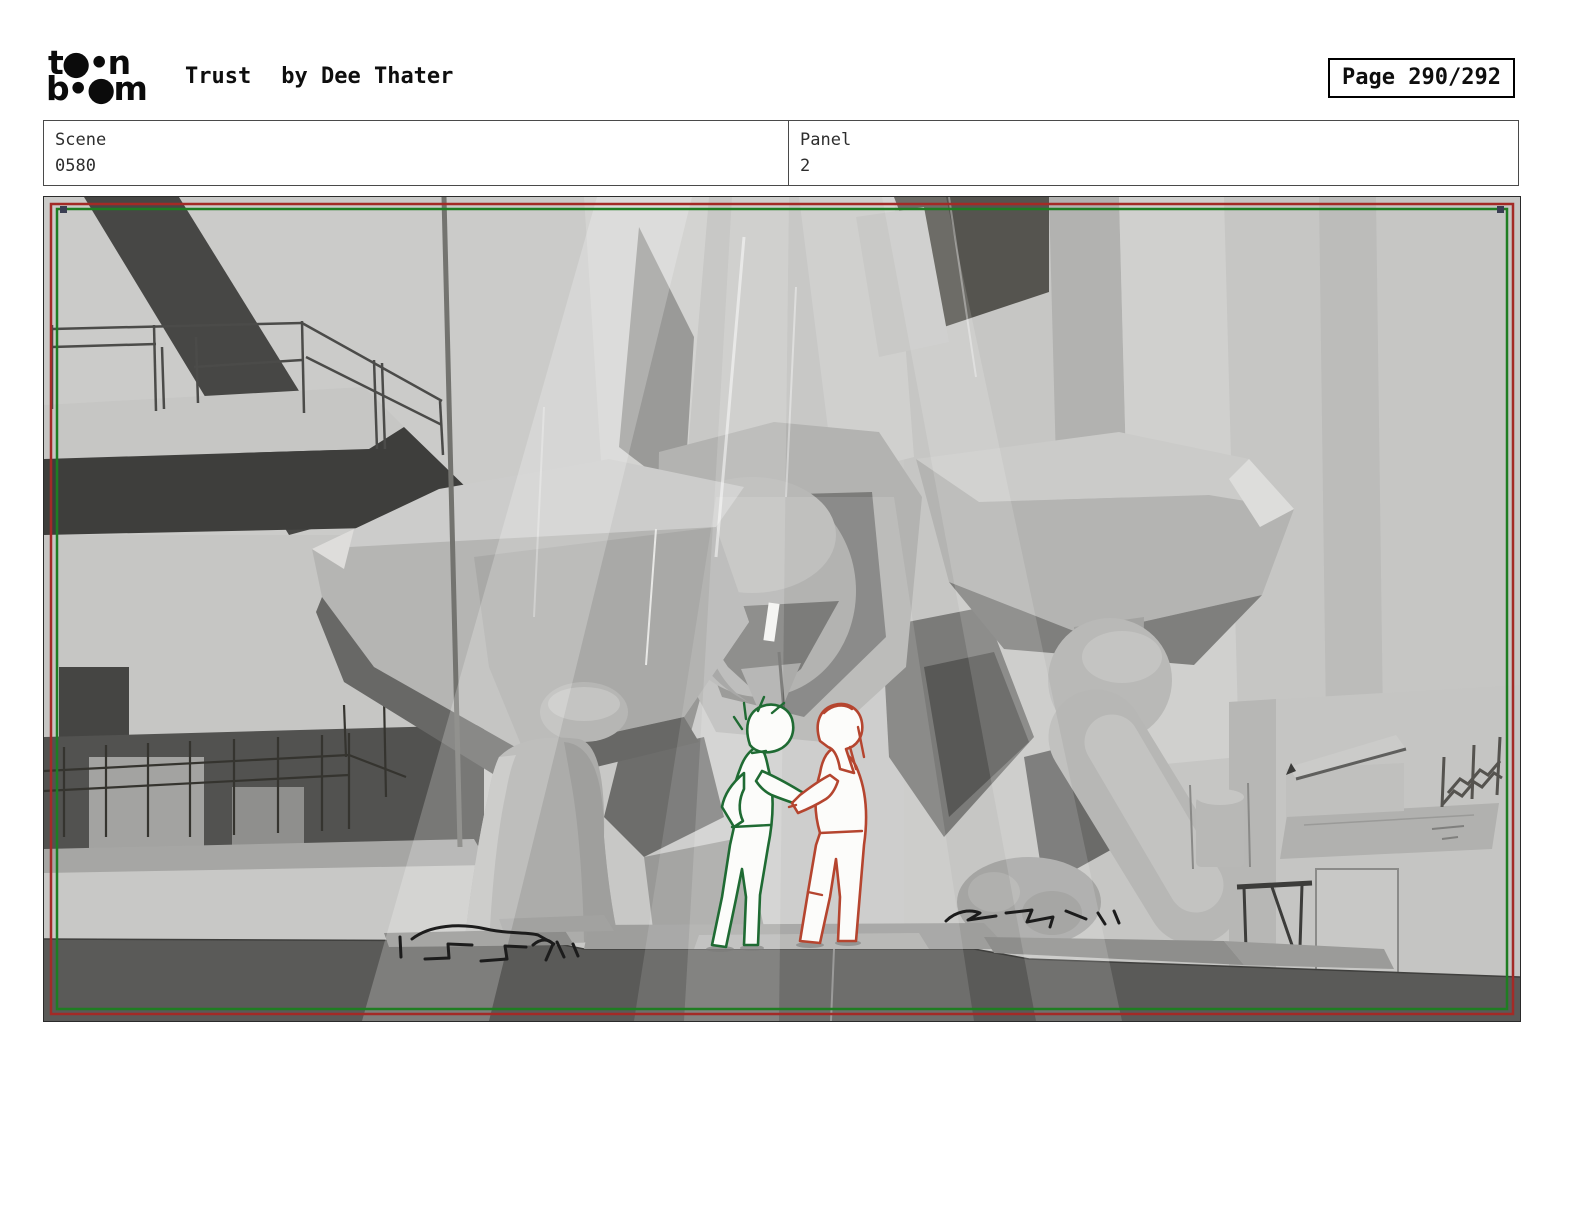 The width and height of the screenshot is (1584, 1224). I want to click on scene-cell: Scene 0580, so click(416, 153).